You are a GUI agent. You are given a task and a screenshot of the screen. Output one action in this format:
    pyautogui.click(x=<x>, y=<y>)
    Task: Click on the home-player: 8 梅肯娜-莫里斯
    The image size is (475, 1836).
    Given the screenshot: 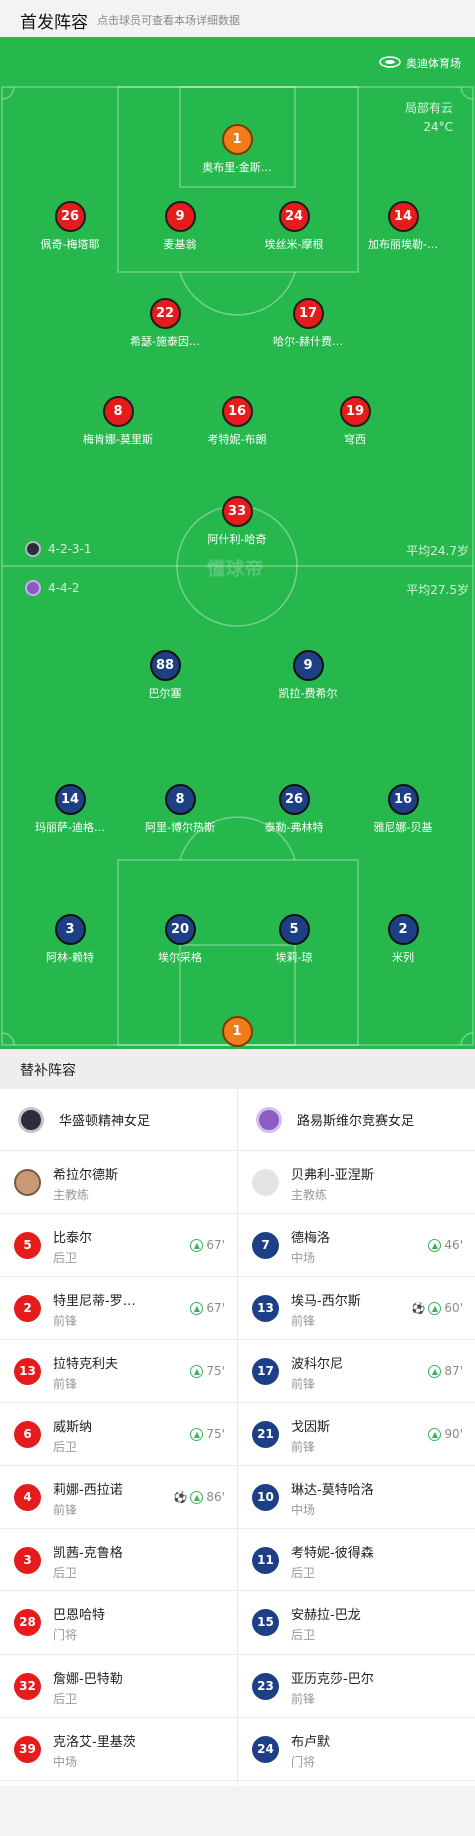 What is the action you would take?
    pyautogui.click(x=118, y=421)
    